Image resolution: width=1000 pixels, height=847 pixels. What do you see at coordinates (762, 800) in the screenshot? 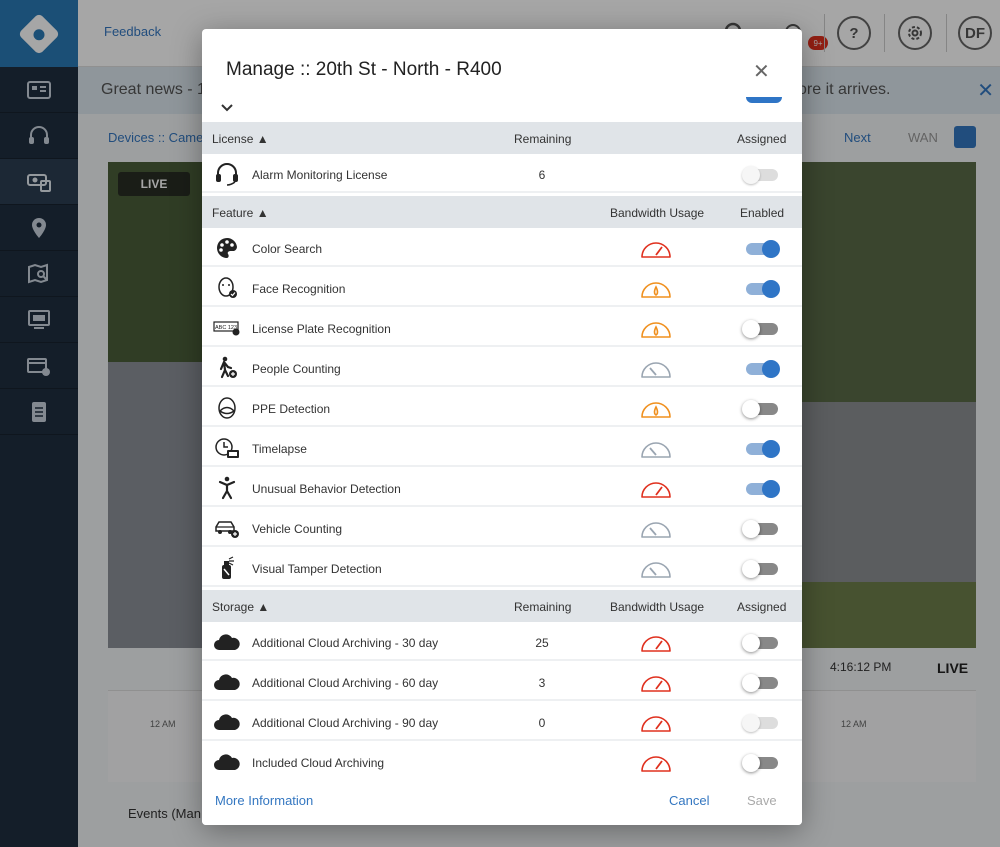
I see `save-button: Save` at bounding box center [762, 800].